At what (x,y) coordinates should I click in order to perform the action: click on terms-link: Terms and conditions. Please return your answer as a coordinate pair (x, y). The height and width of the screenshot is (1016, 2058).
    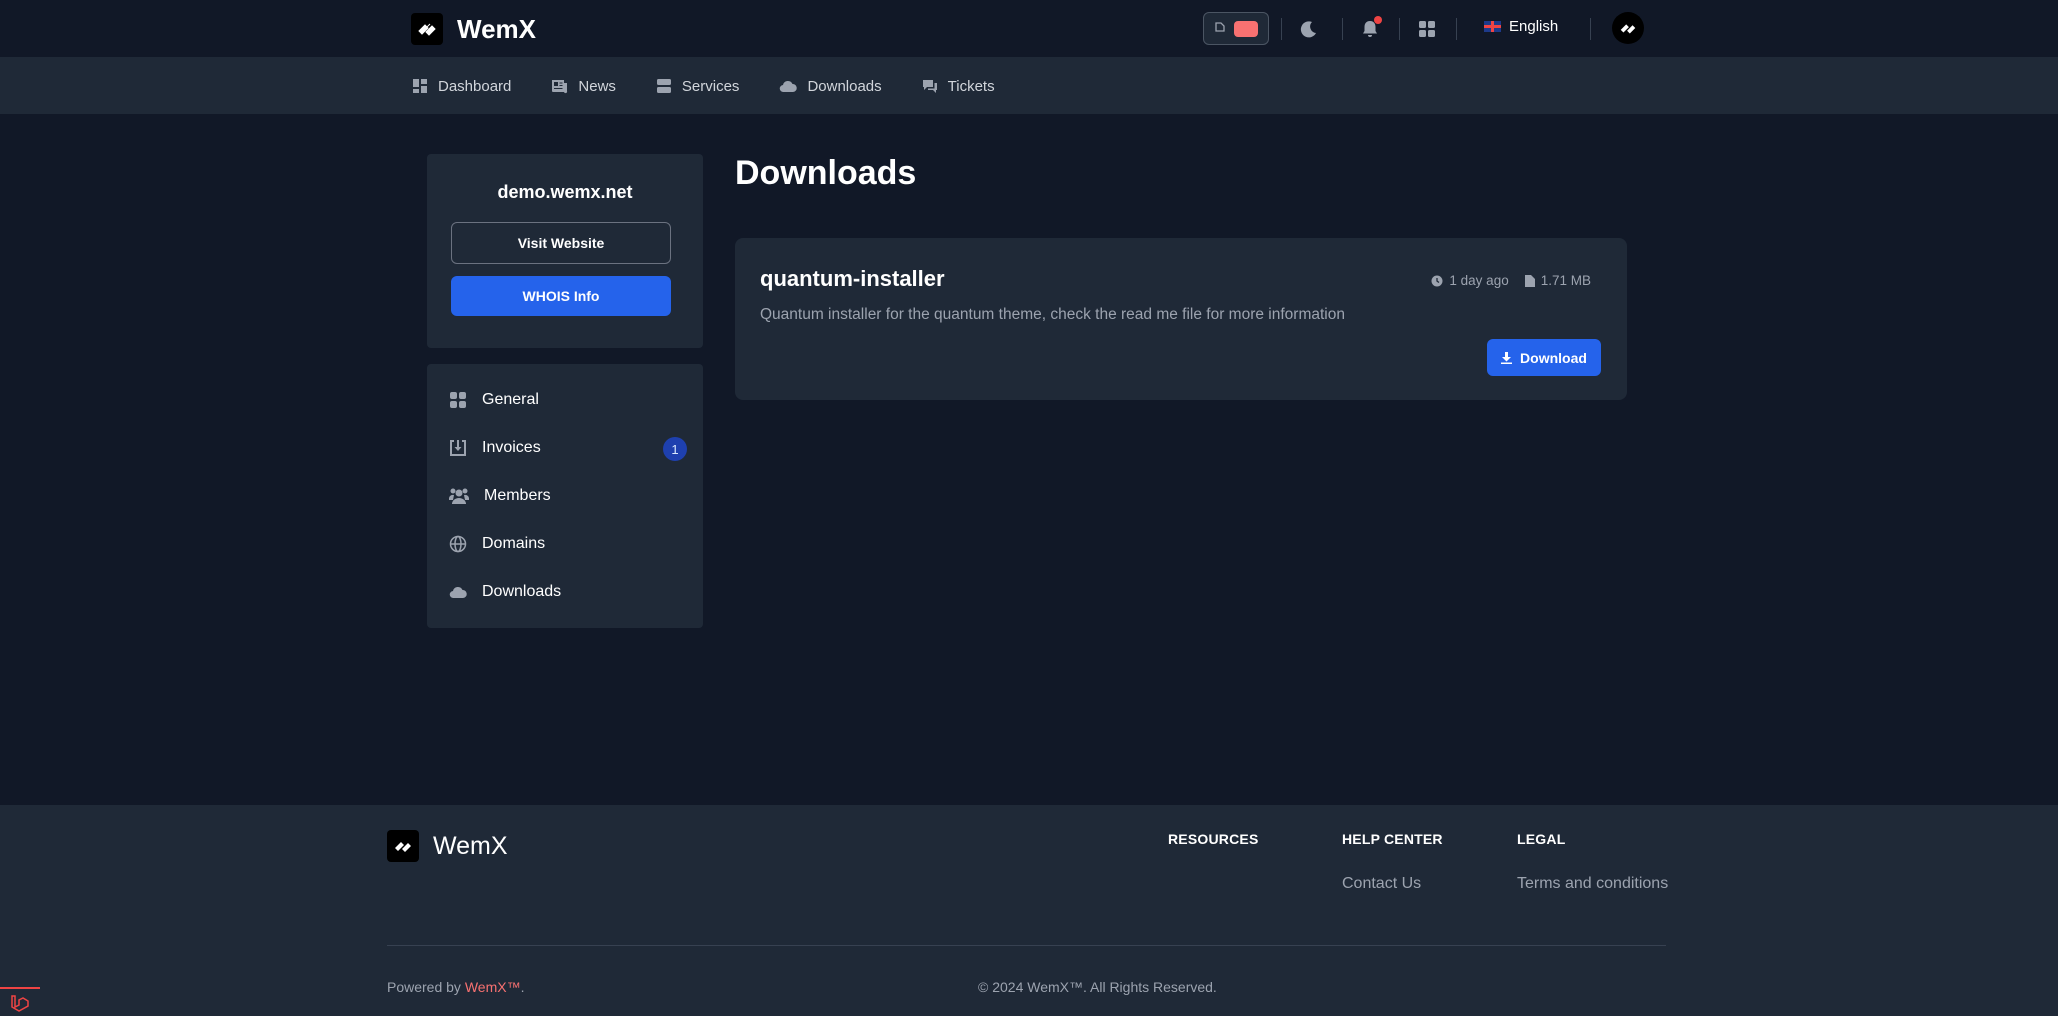
    Looking at the image, I should click on (1592, 884).